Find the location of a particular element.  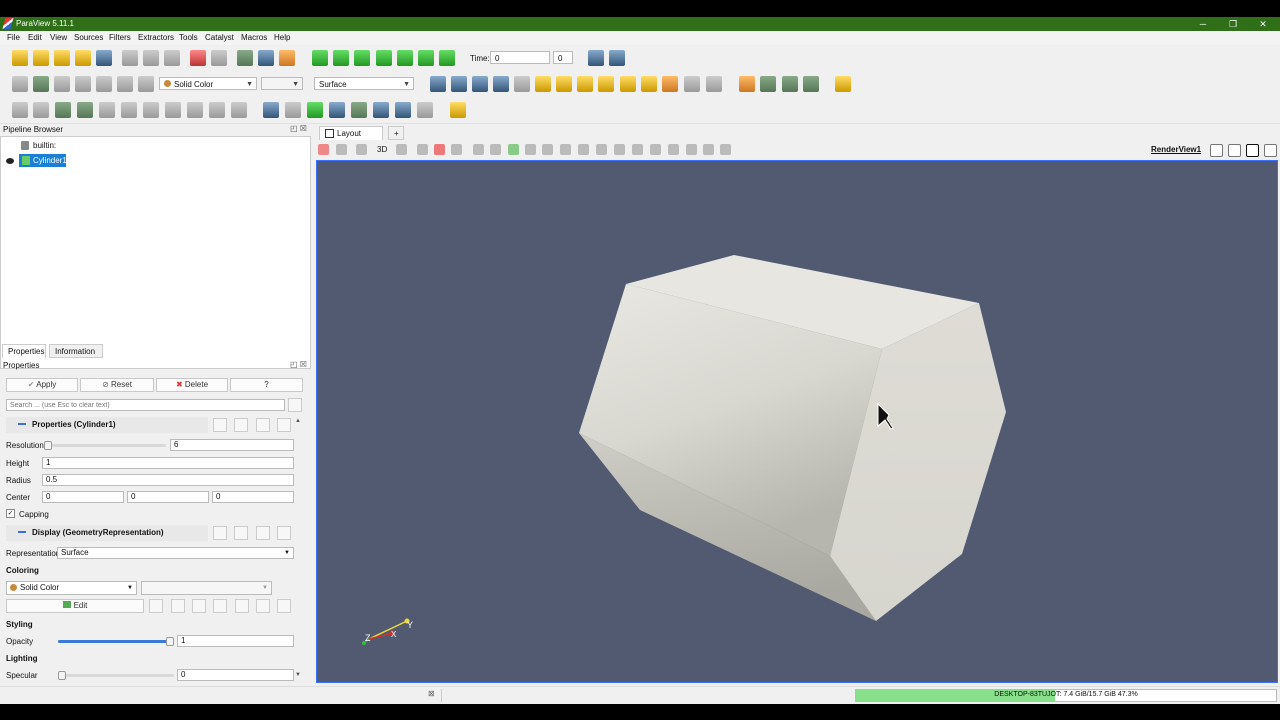

zoom-selection-icon is located at coordinates (401, 149).